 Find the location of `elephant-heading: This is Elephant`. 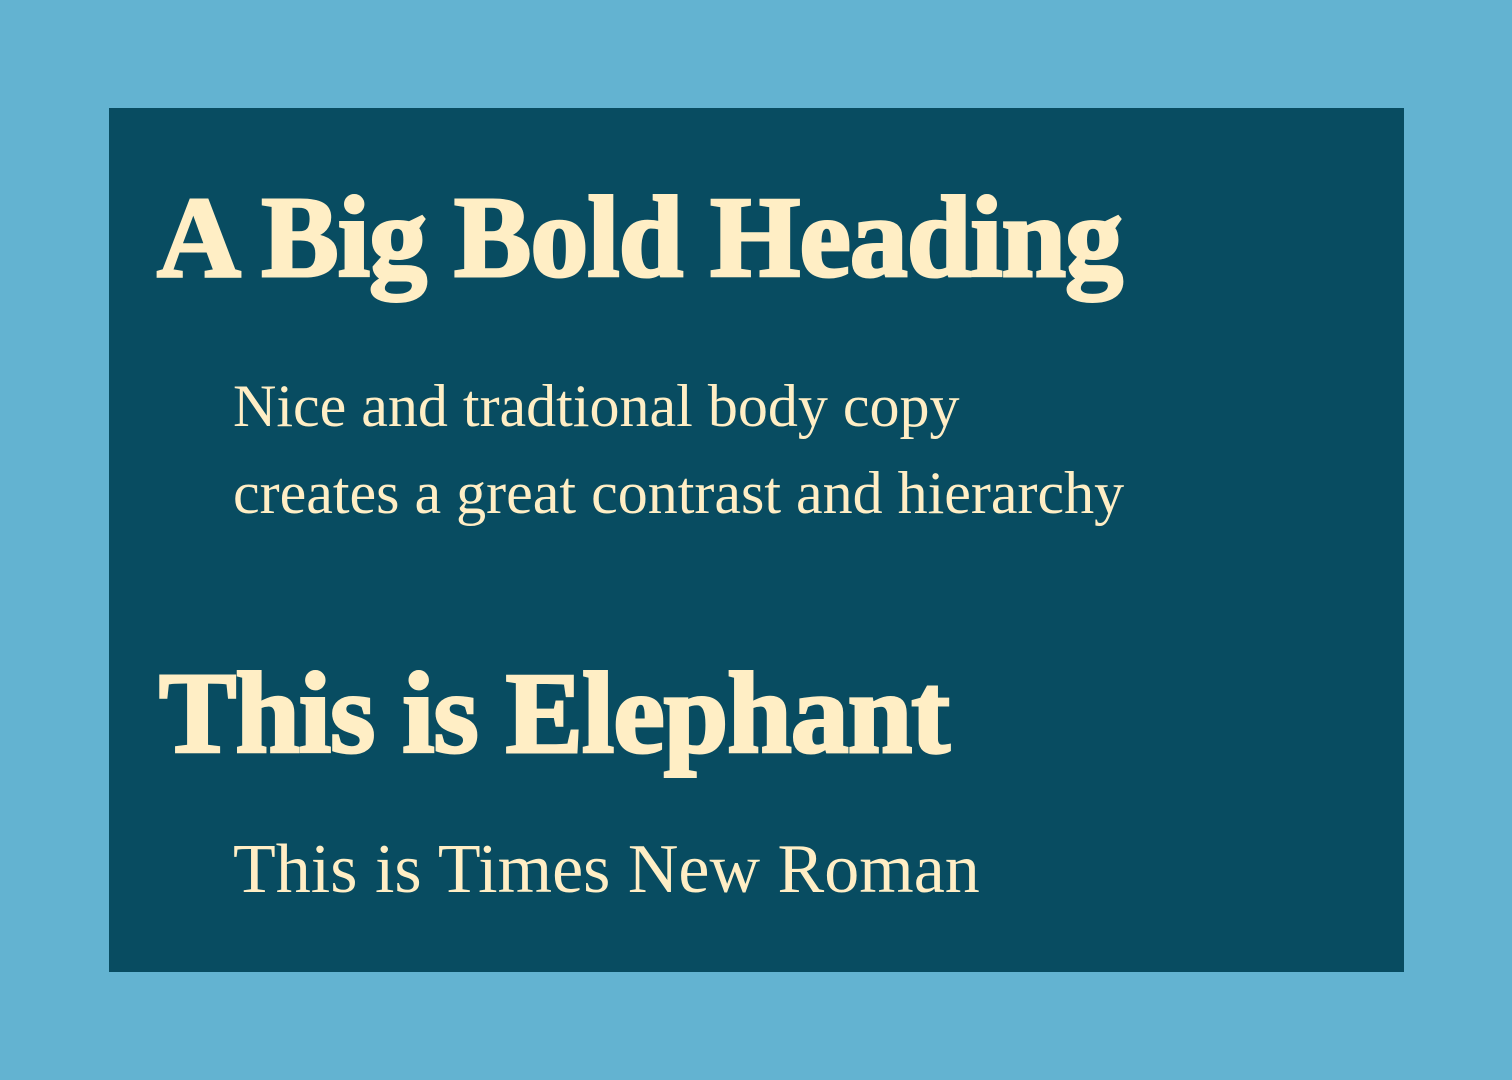

elephant-heading: This is Elephant is located at coordinates (555, 714).